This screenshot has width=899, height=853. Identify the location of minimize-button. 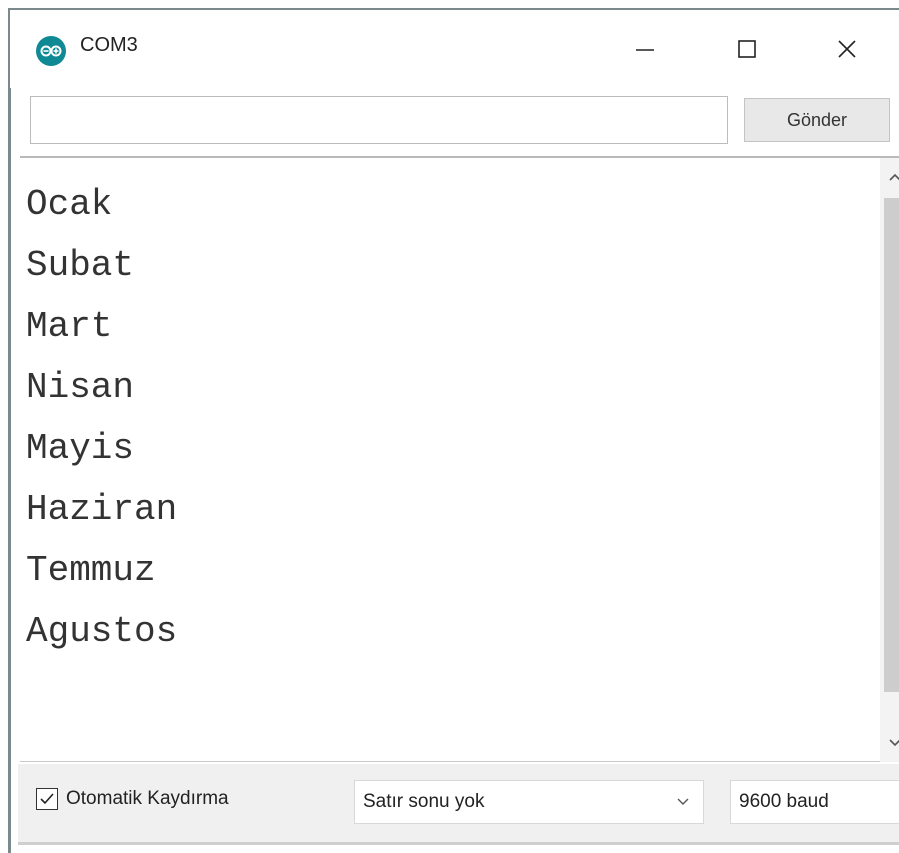
(645, 49).